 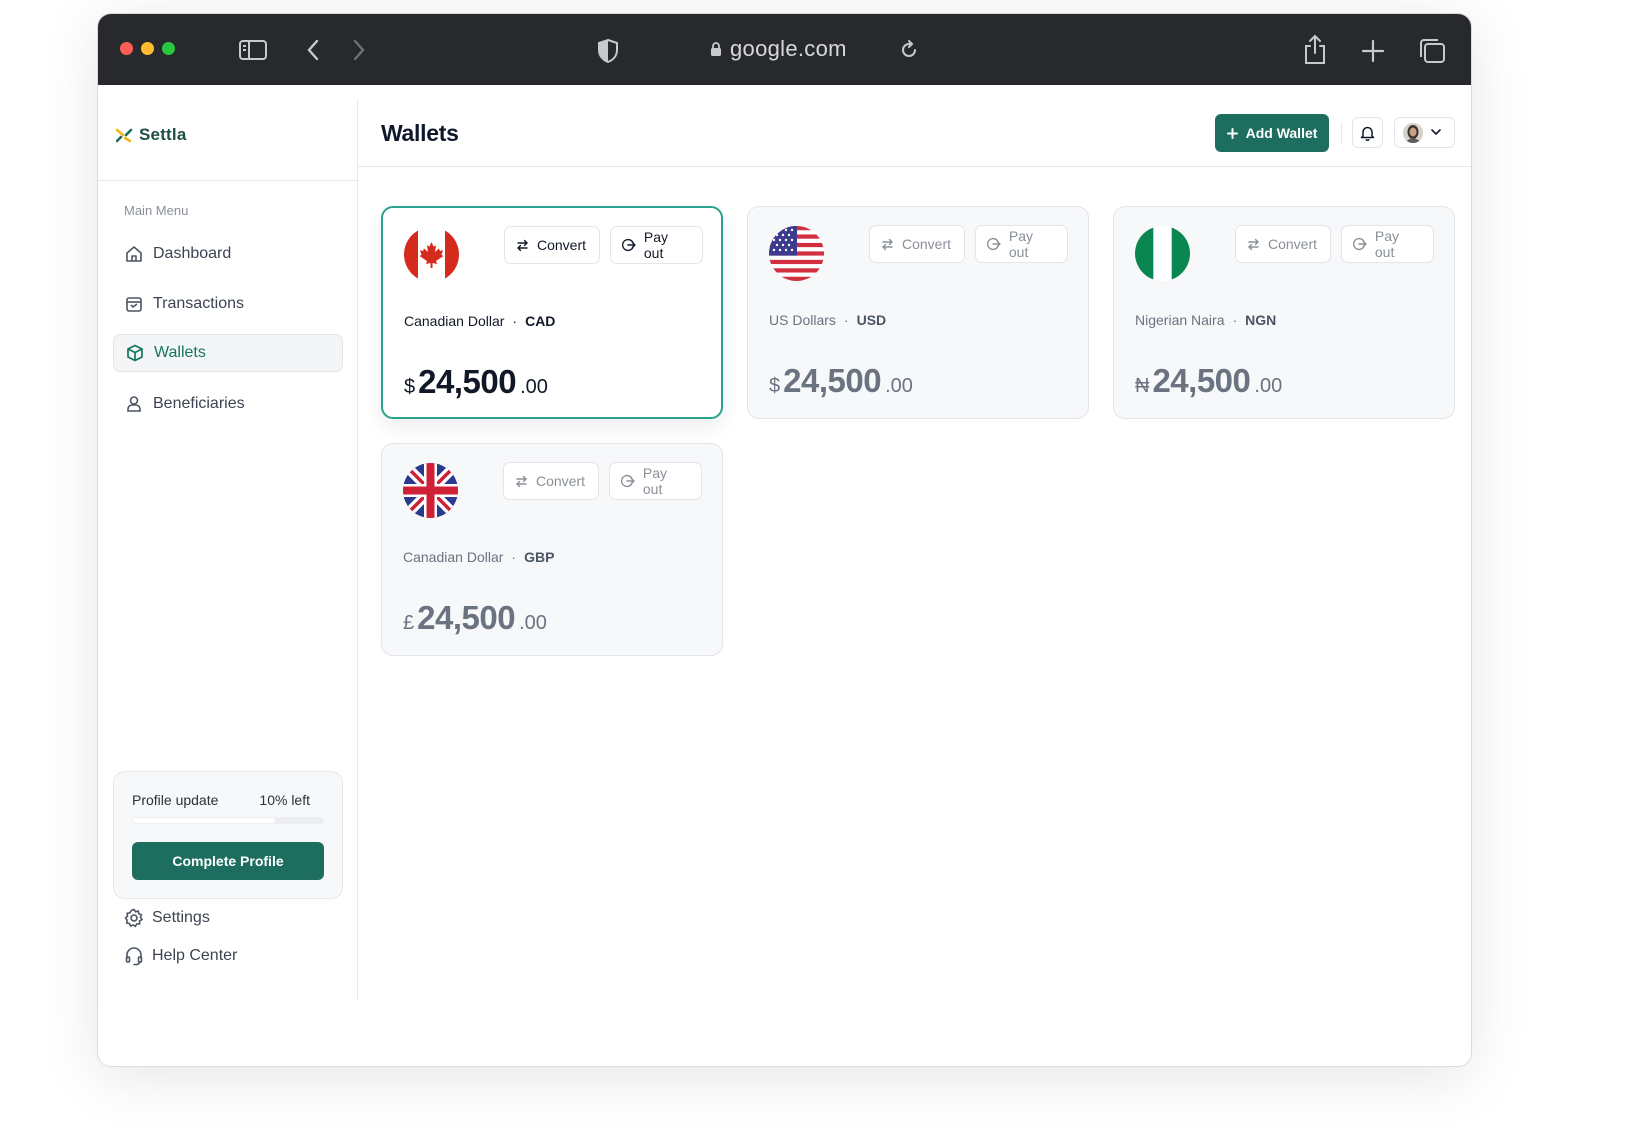 I want to click on wallet-balance: £ 24,500 .00, so click(x=475, y=618).